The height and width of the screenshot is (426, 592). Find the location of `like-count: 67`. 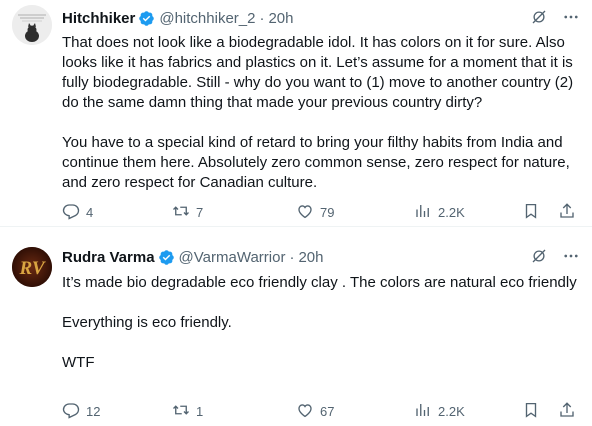

like-count: 67 is located at coordinates (327, 411).